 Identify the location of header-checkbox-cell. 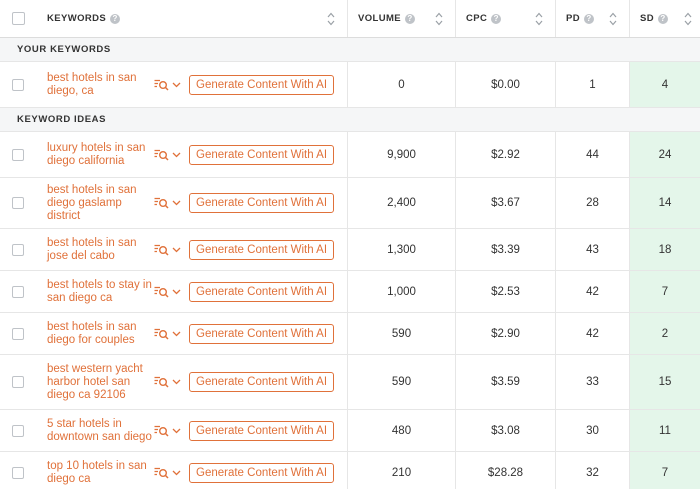
(18, 18).